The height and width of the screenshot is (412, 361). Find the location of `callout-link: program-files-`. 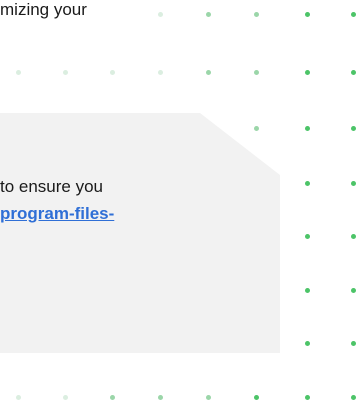

callout-link: program-files- is located at coordinates (57, 214).